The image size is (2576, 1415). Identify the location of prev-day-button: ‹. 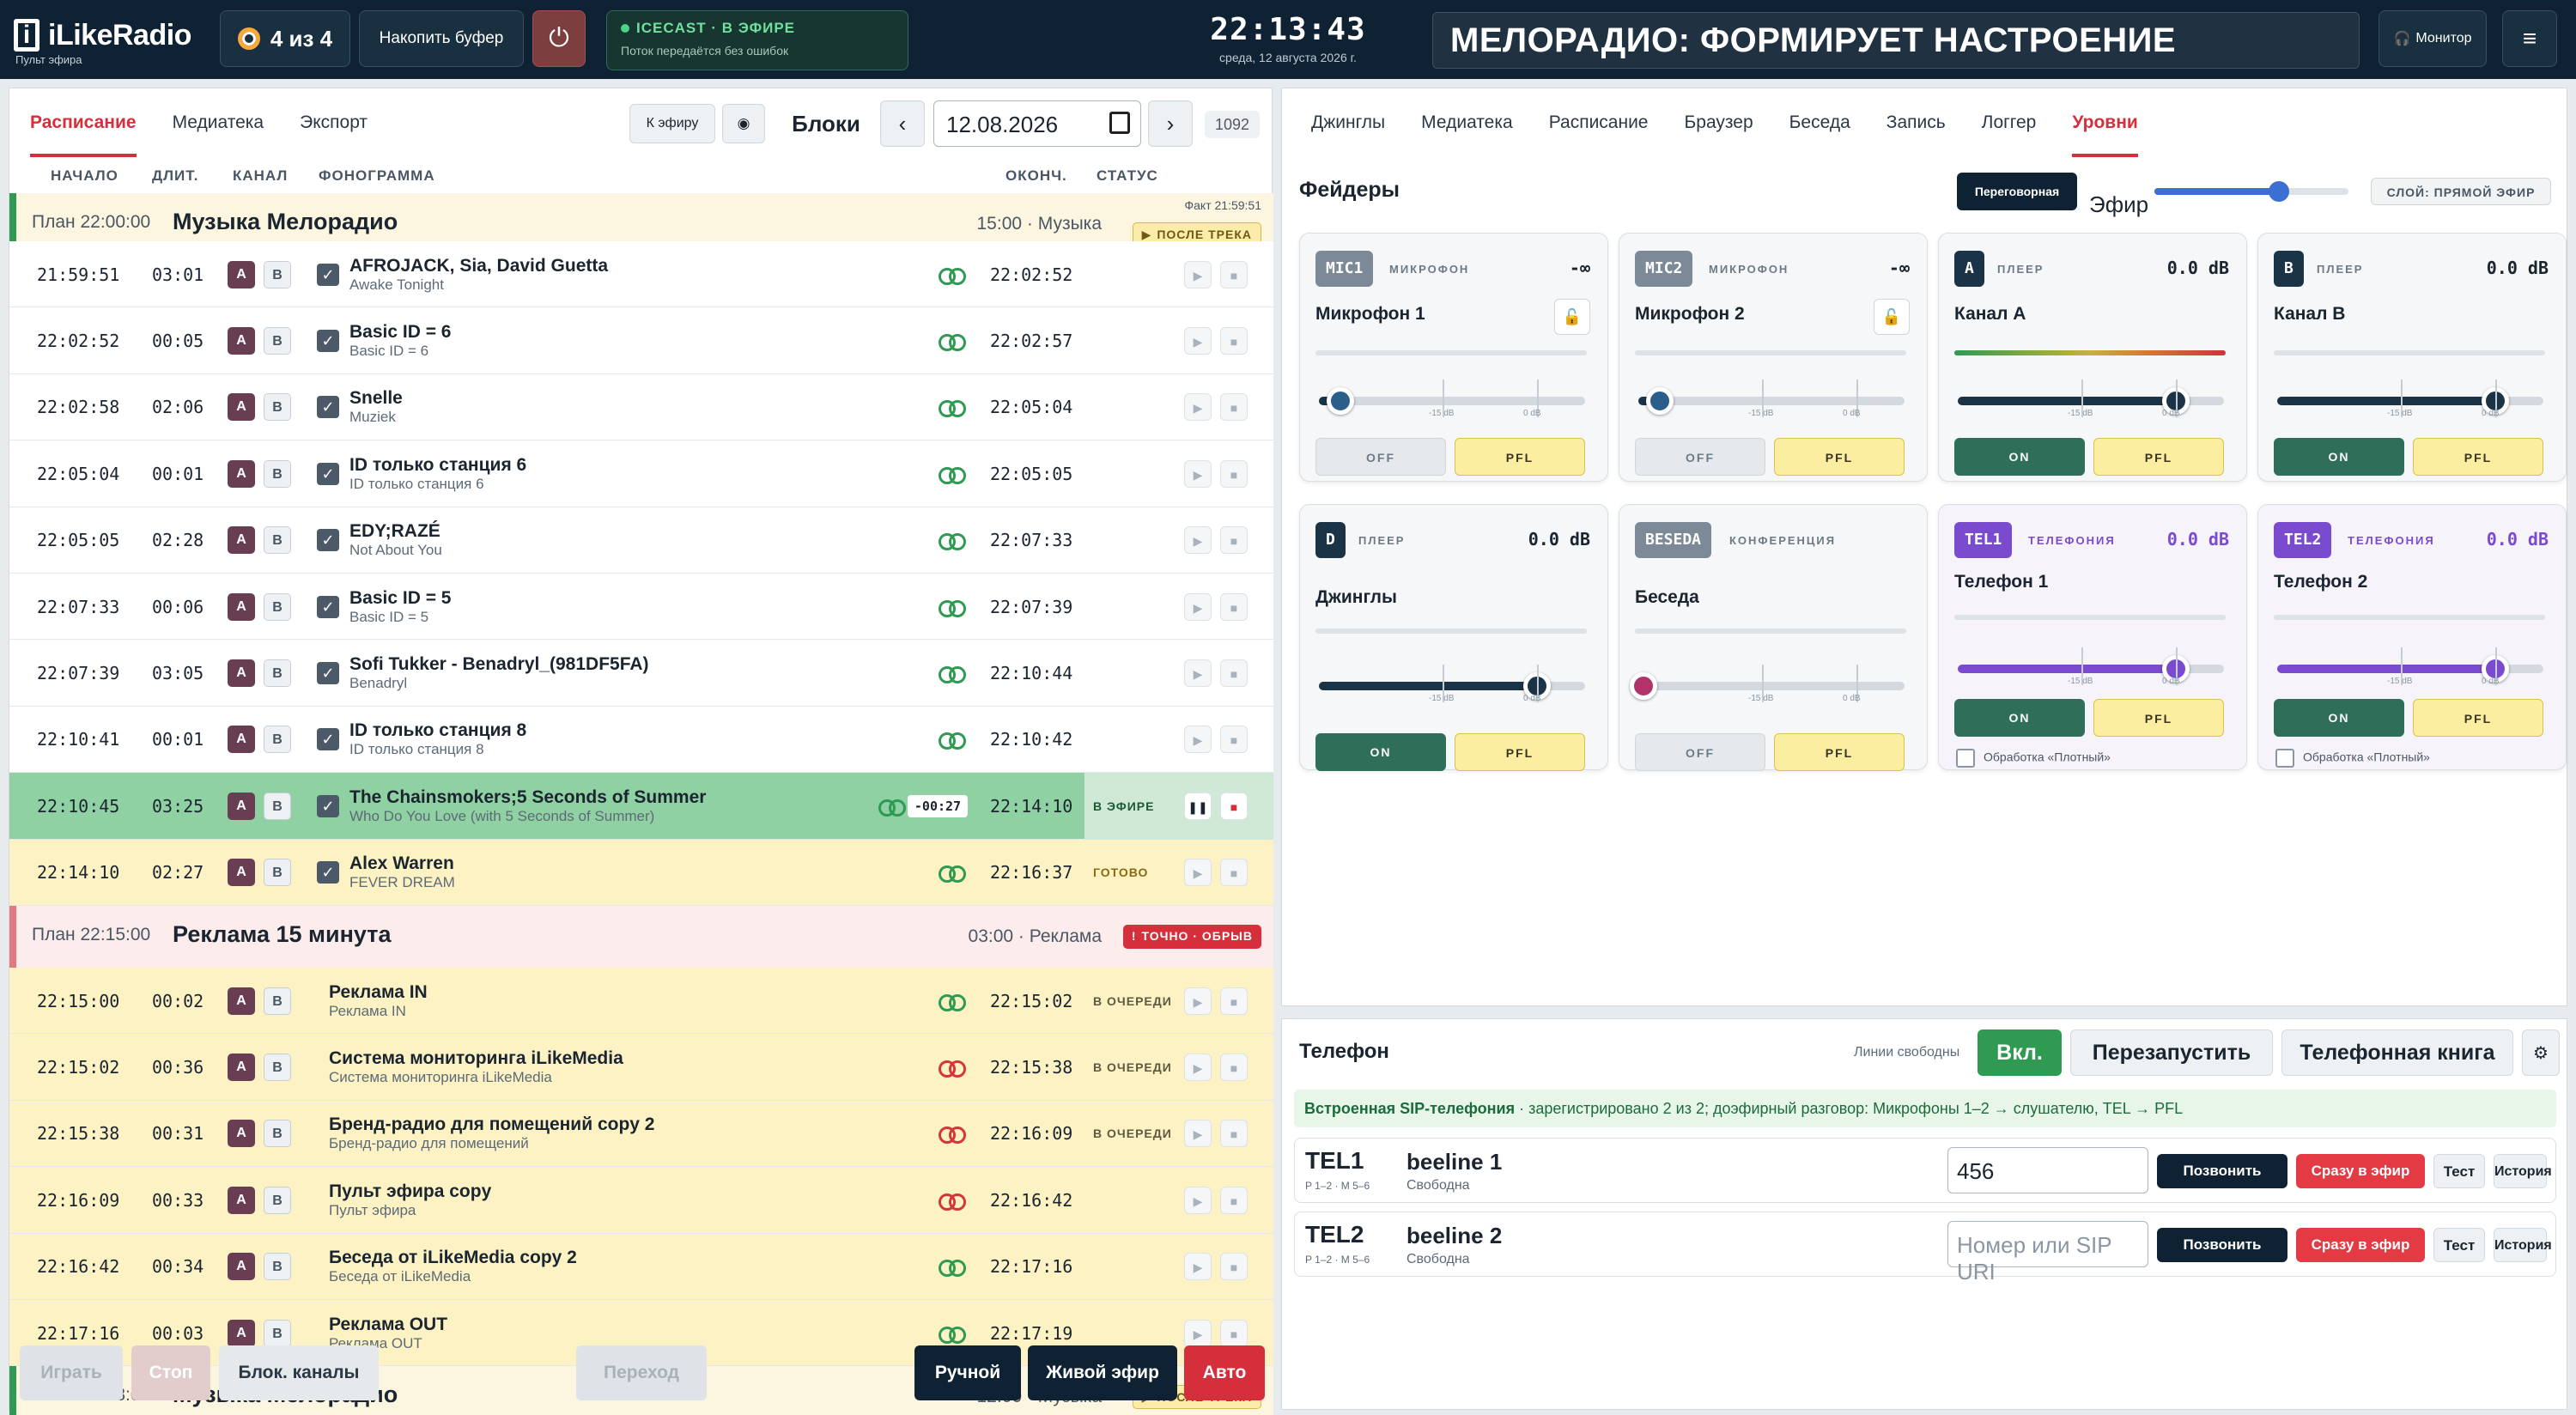
(903, 123).